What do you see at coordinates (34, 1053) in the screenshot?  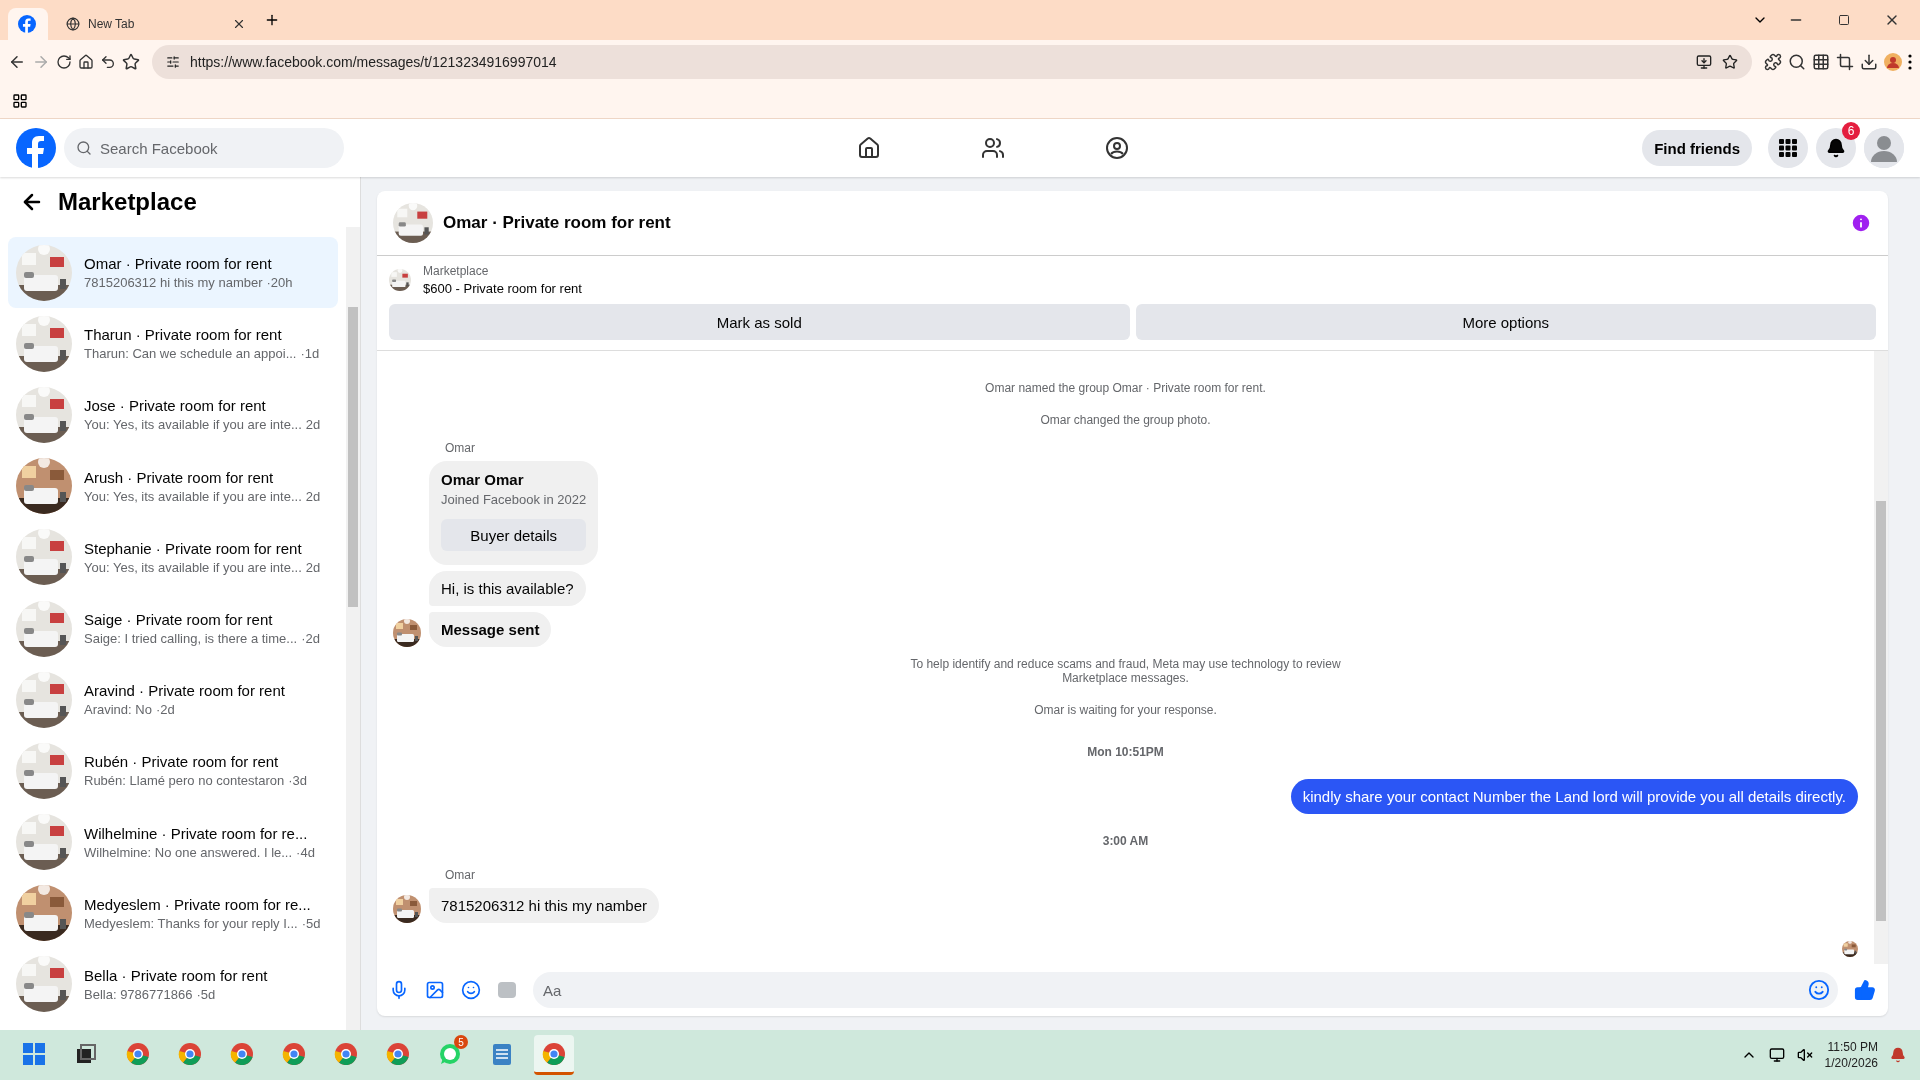 I see `windows-icon` at bounding box center [34, 1053].